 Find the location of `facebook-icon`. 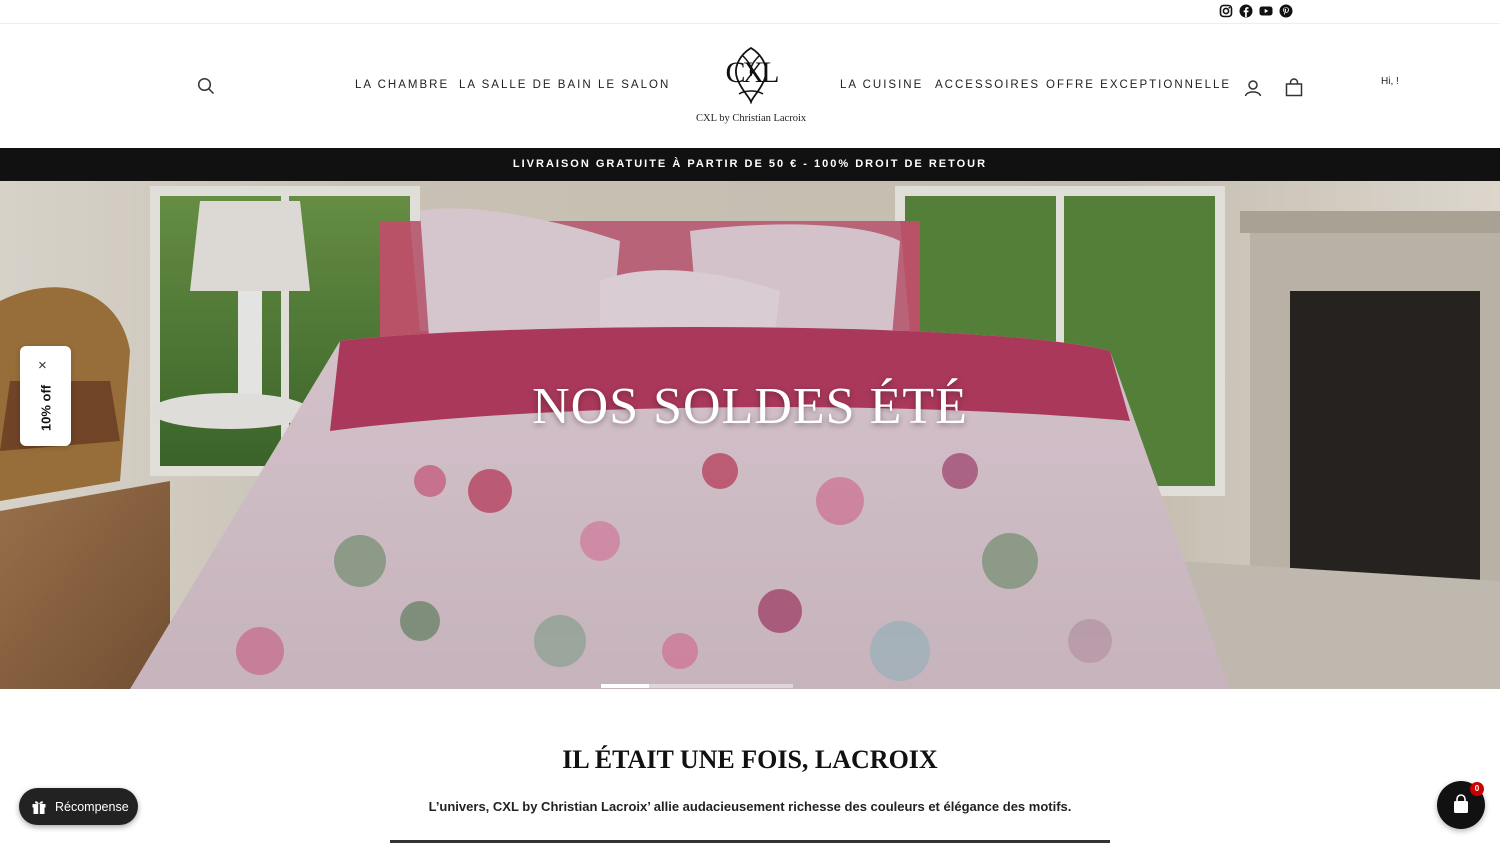

facebook-icon is located at coordinates (1246, 11).